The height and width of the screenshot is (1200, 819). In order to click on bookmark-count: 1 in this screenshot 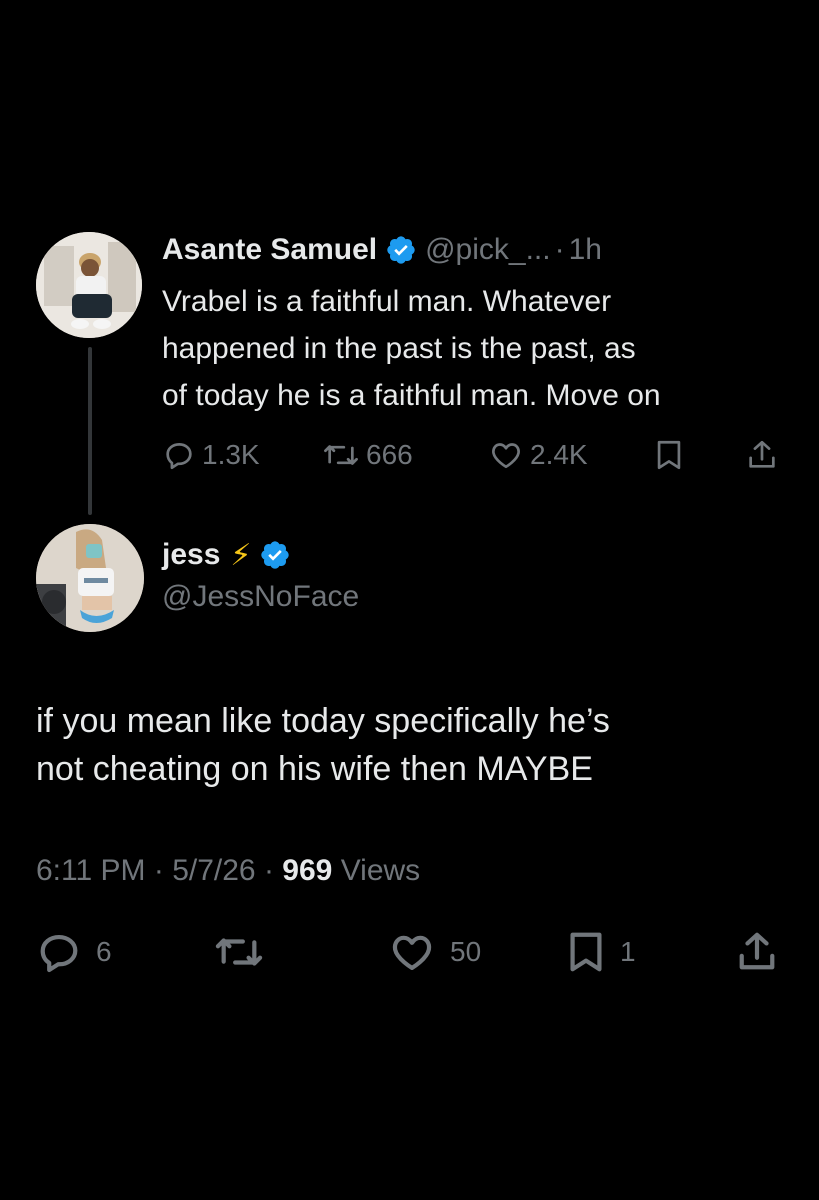, I will do `click(628, 951)`.